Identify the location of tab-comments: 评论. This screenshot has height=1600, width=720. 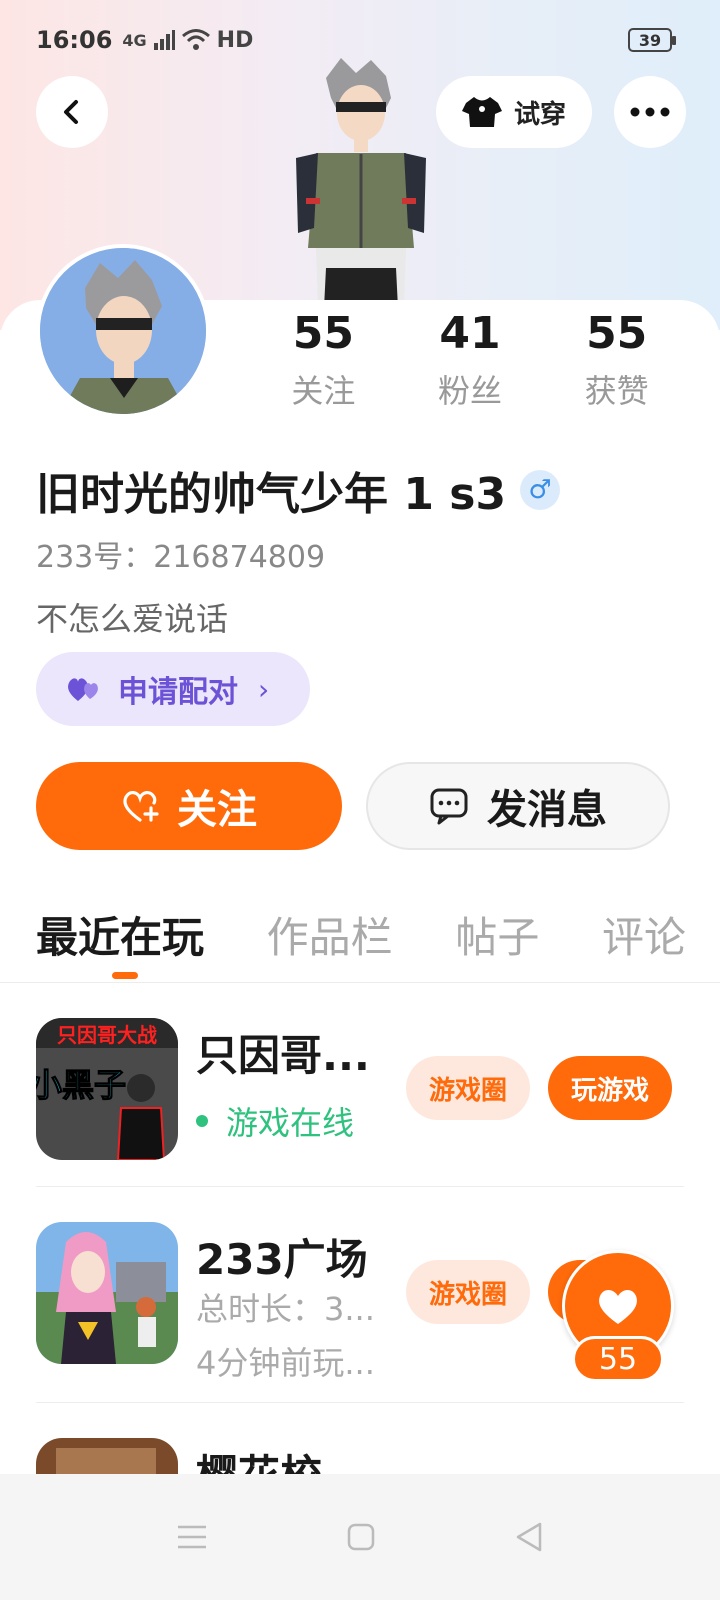
(644, 934).